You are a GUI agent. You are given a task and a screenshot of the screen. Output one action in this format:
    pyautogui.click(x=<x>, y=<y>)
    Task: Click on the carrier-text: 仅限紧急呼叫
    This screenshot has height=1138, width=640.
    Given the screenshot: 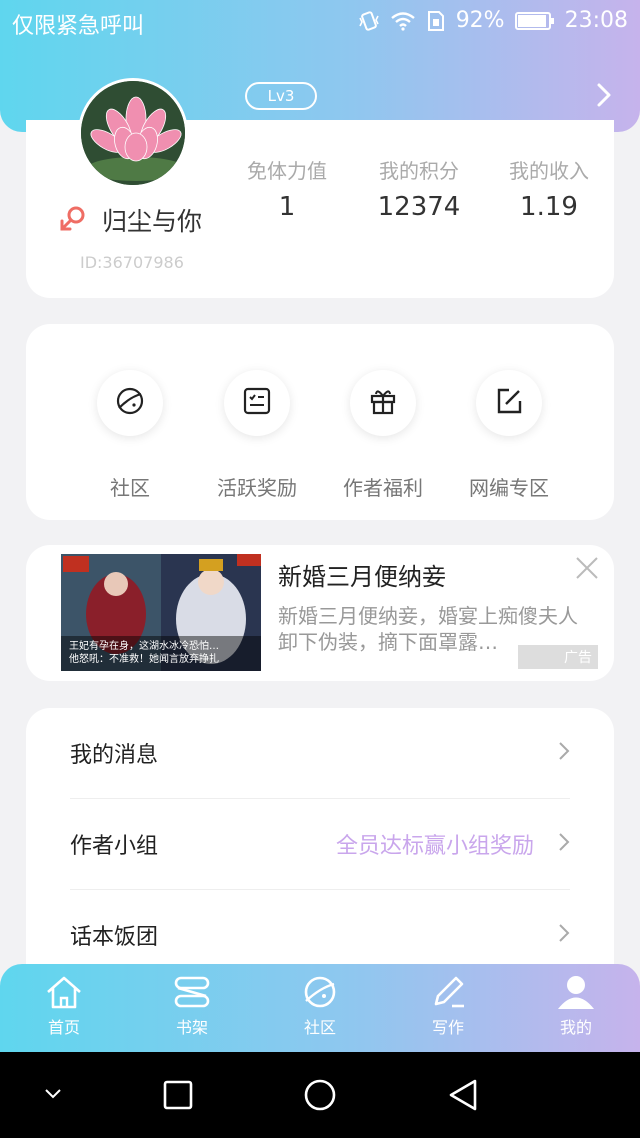 What is the action you would take?
    pyautogui.click(x=78, y=26)
    